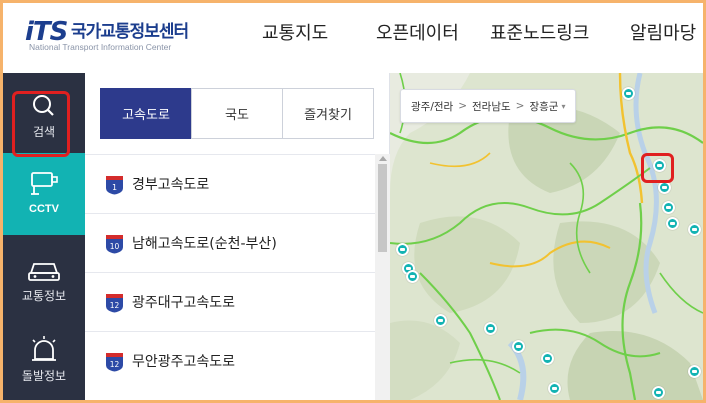 This screenshot has width=706, height=403. Describe the element at coordinates (44, 183) in the screenshot. I see `cctv-icon` at that location.